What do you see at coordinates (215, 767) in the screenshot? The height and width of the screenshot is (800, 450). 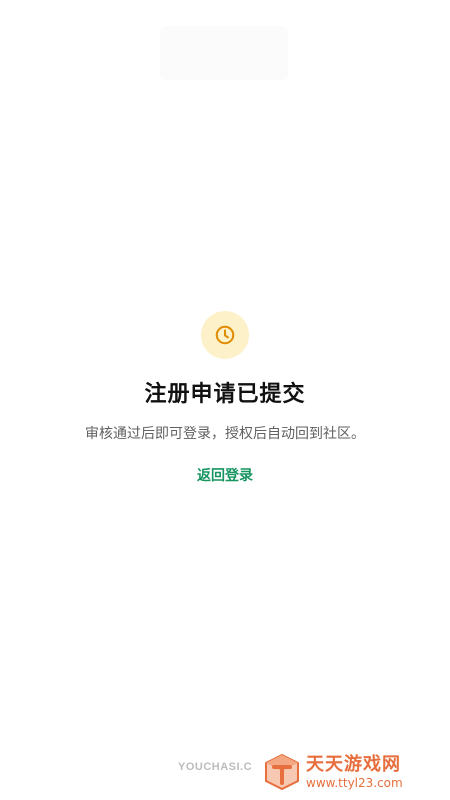 I see `footer-domain-text: YOUCHASI.C` at bounding box center [215, 767].